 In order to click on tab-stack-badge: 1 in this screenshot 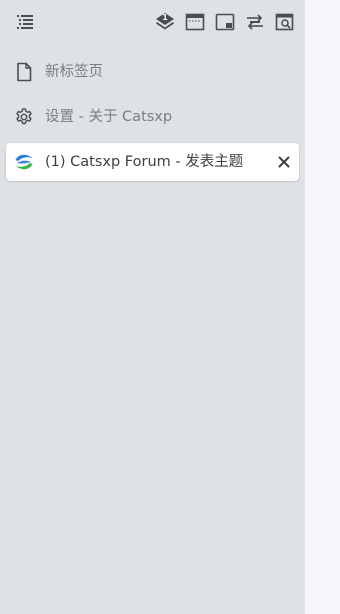, I will do `click(165, 17)`.